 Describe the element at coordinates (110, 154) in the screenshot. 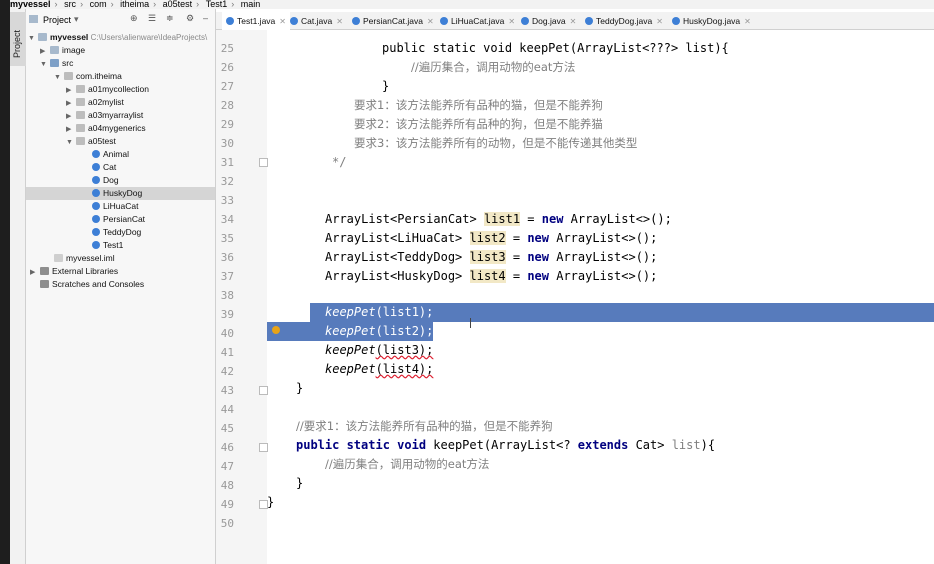

I see `tree-item-animal: Animal` at that location.